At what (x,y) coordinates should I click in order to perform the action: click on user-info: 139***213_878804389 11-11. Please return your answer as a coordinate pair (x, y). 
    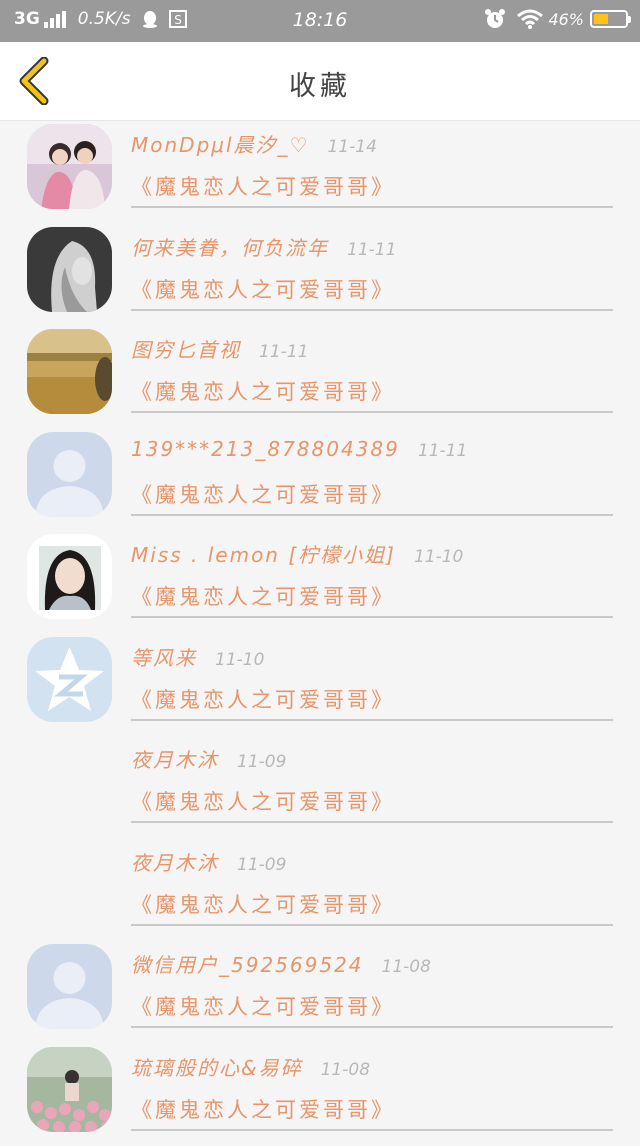
    Looking at the image, I should click on (299, 449).